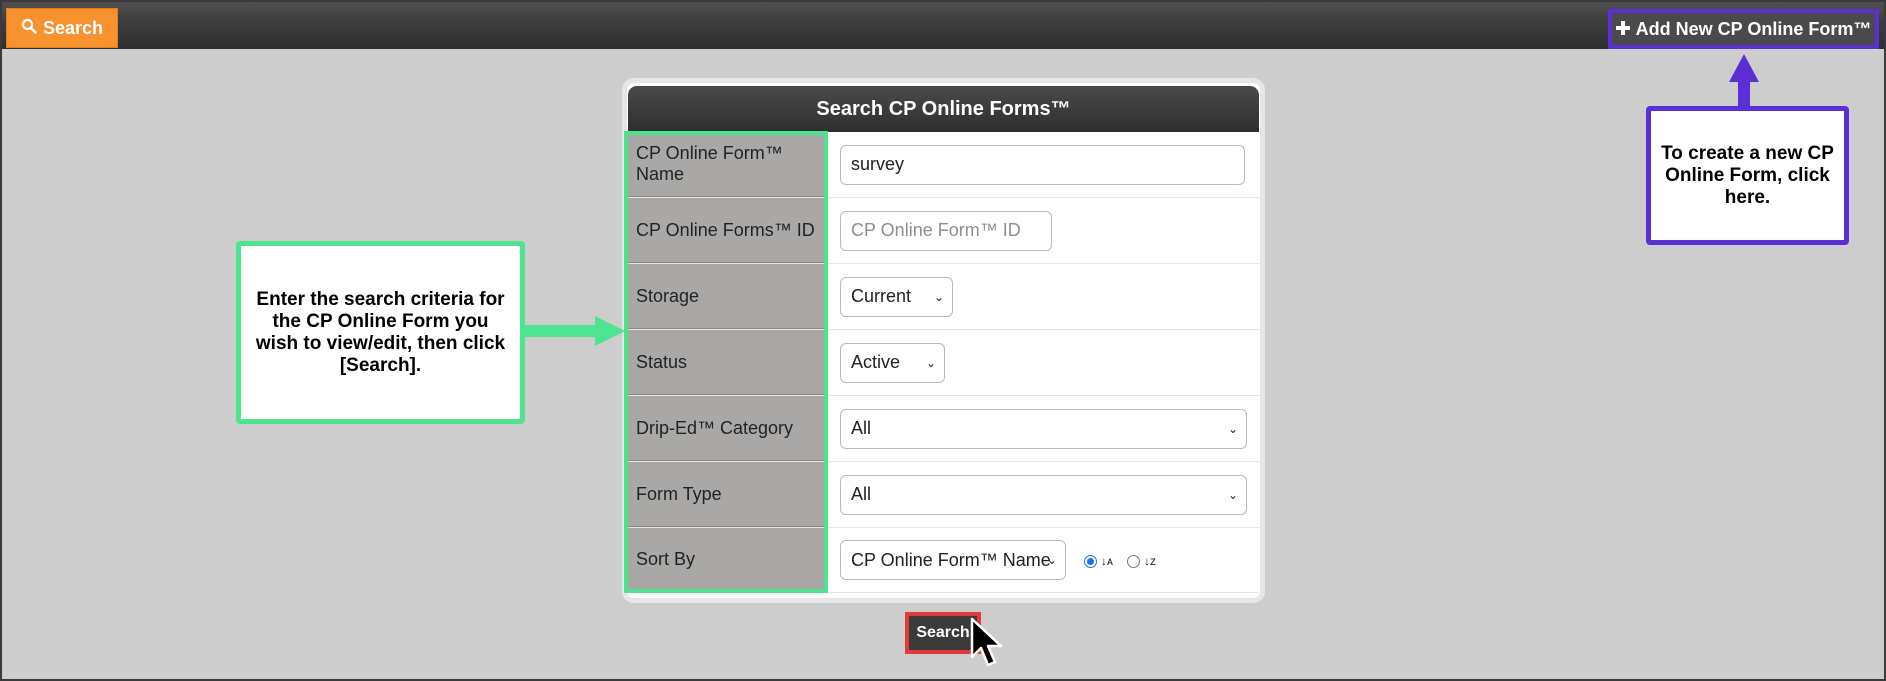 The height and width of the screenshot is (681, 1886). I want to click on row-storage: Storage Current ⌄, so click(943, 297).